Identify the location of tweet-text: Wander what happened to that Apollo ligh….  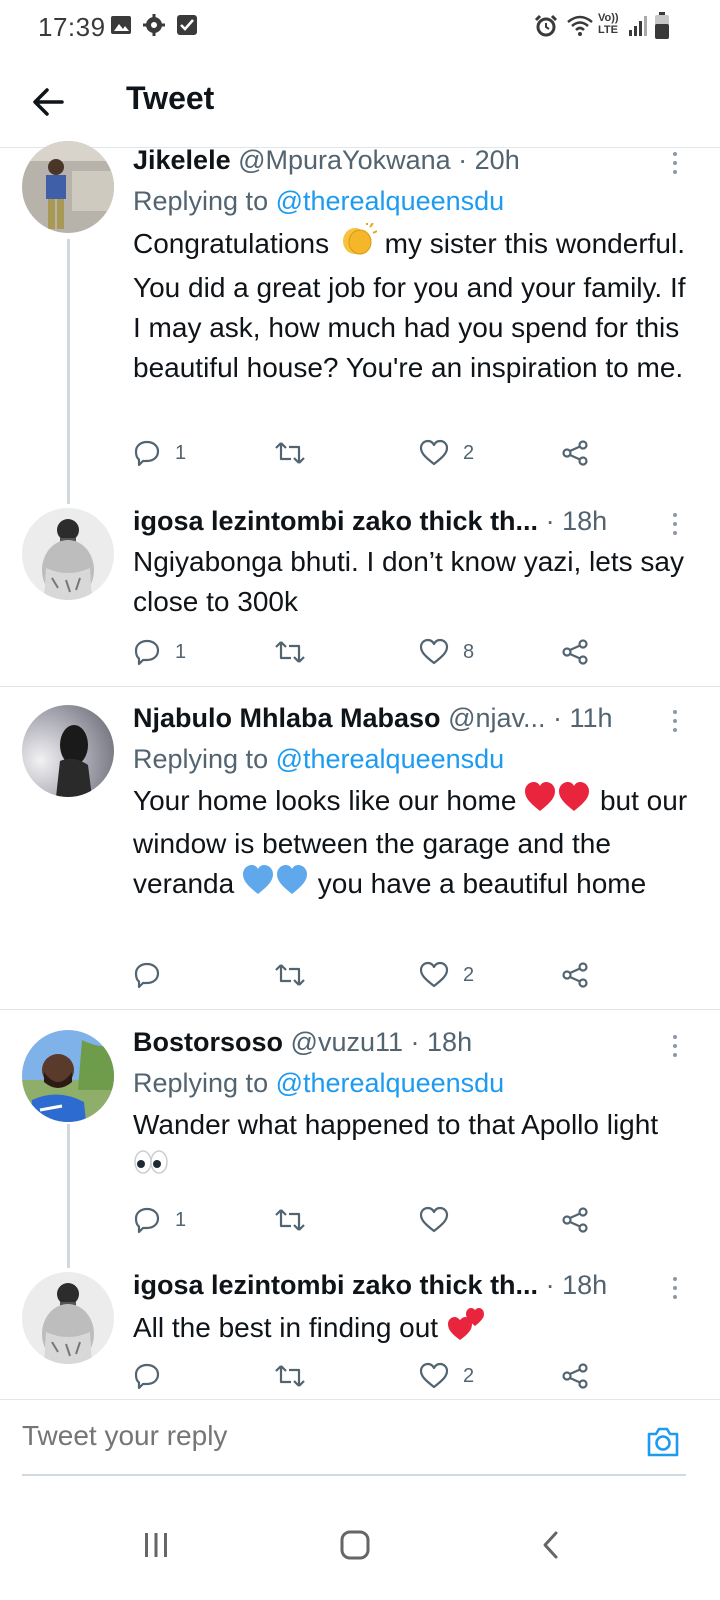
(413, 1146).